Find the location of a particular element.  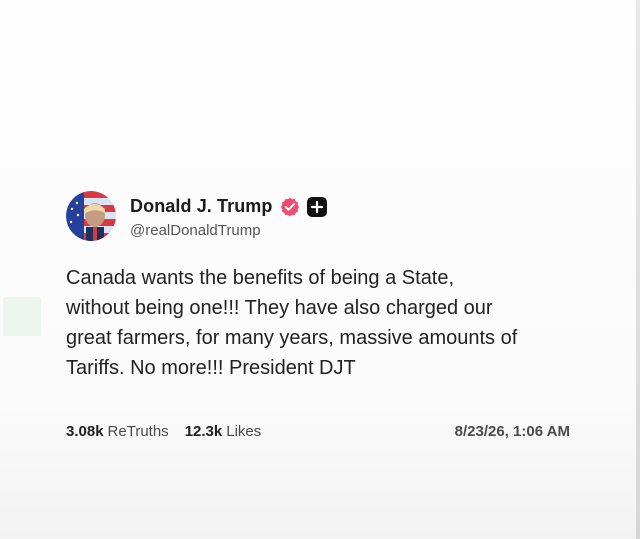

verified-badge-icon is located at coordinates (290, 207).